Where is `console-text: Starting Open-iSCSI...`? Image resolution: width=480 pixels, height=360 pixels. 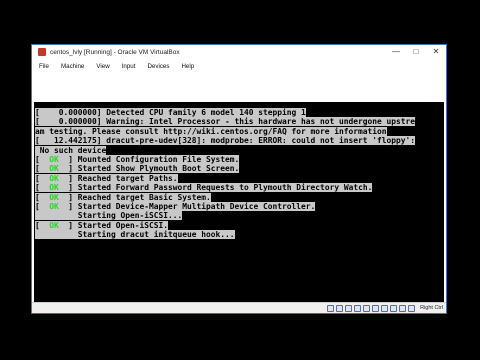
console-text: Starting Open-iSCSI... is located at coordinates (109, 216).